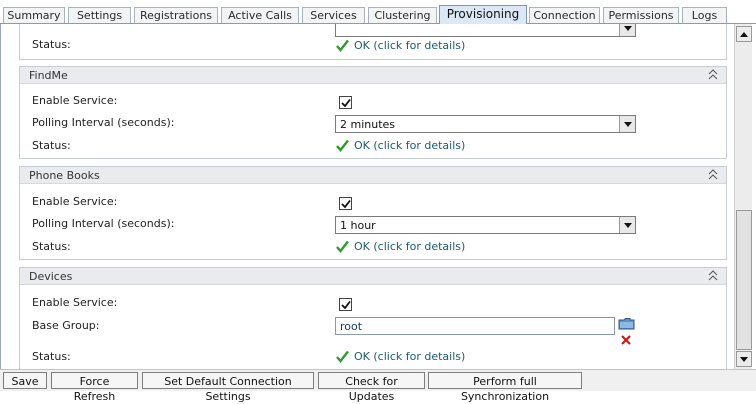 The width and height of the screenshot is (756, 404). I want to click on polling-interval-select: 1 hour, so click(485, 225).